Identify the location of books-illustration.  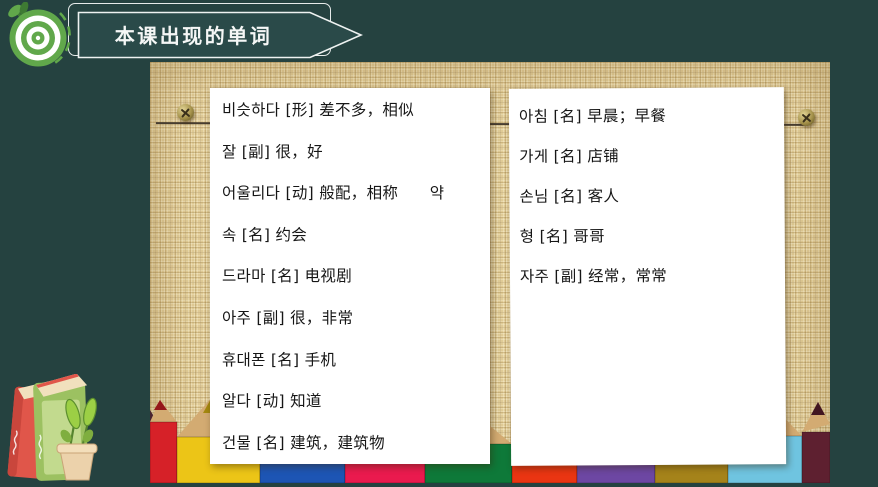
(52, 427).